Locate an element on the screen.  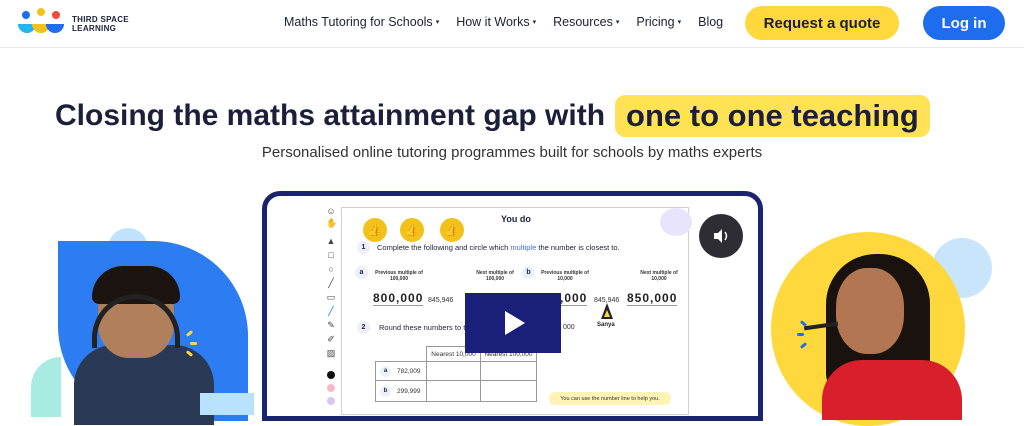
menu-item-pricing: Pricing ▾ is located at coordinates (658, 22).